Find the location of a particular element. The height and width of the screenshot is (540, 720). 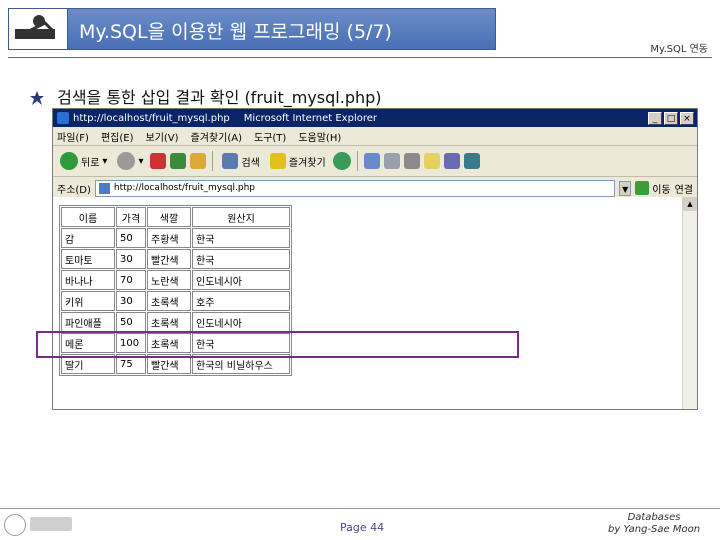

slide-title: My.SQL을 이용한 웹 프로그래밍 (5/7) is located at coordinates (235, 32).